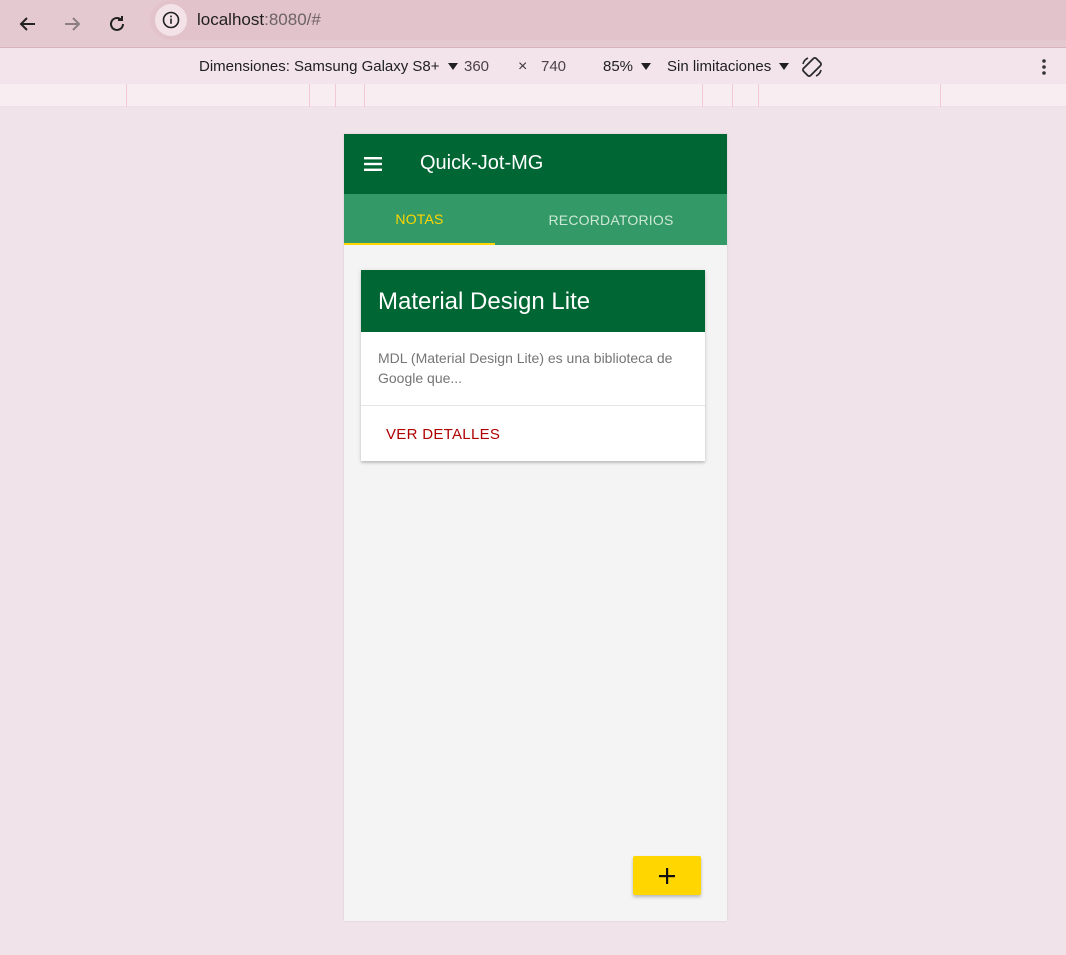  What do you see at coordinates (419, 219) in the screenshot?
I see `tab-notas: NOTAS` at bounding box center [419, 219].